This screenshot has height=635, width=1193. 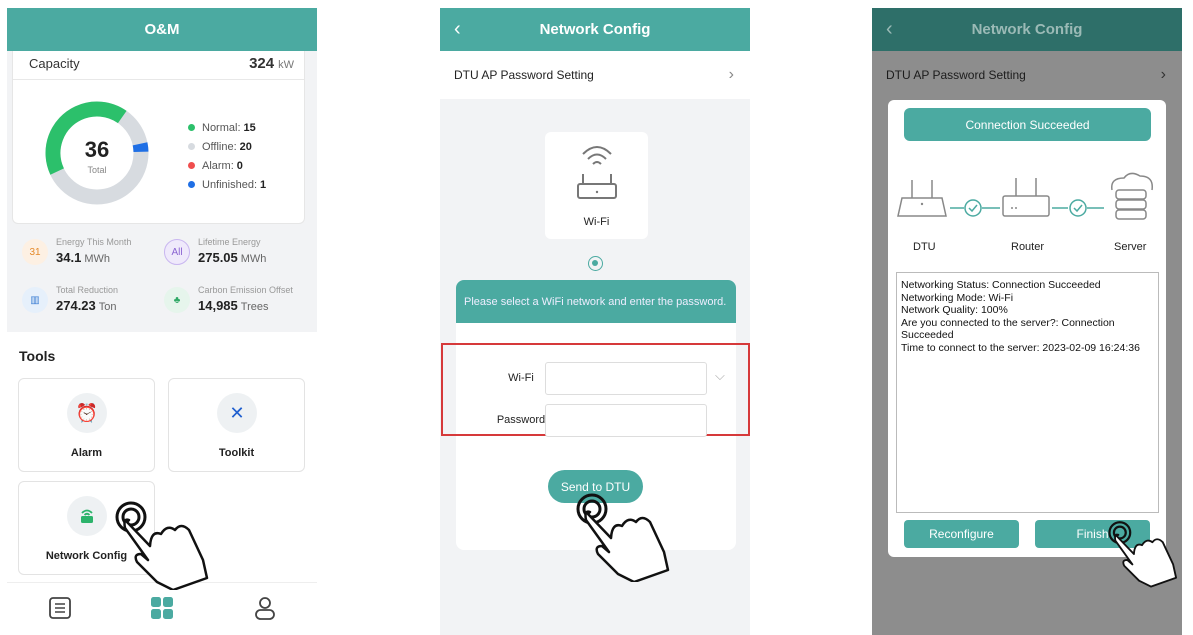 I want to click on om-header: O&M, so click(x=162, y=29).